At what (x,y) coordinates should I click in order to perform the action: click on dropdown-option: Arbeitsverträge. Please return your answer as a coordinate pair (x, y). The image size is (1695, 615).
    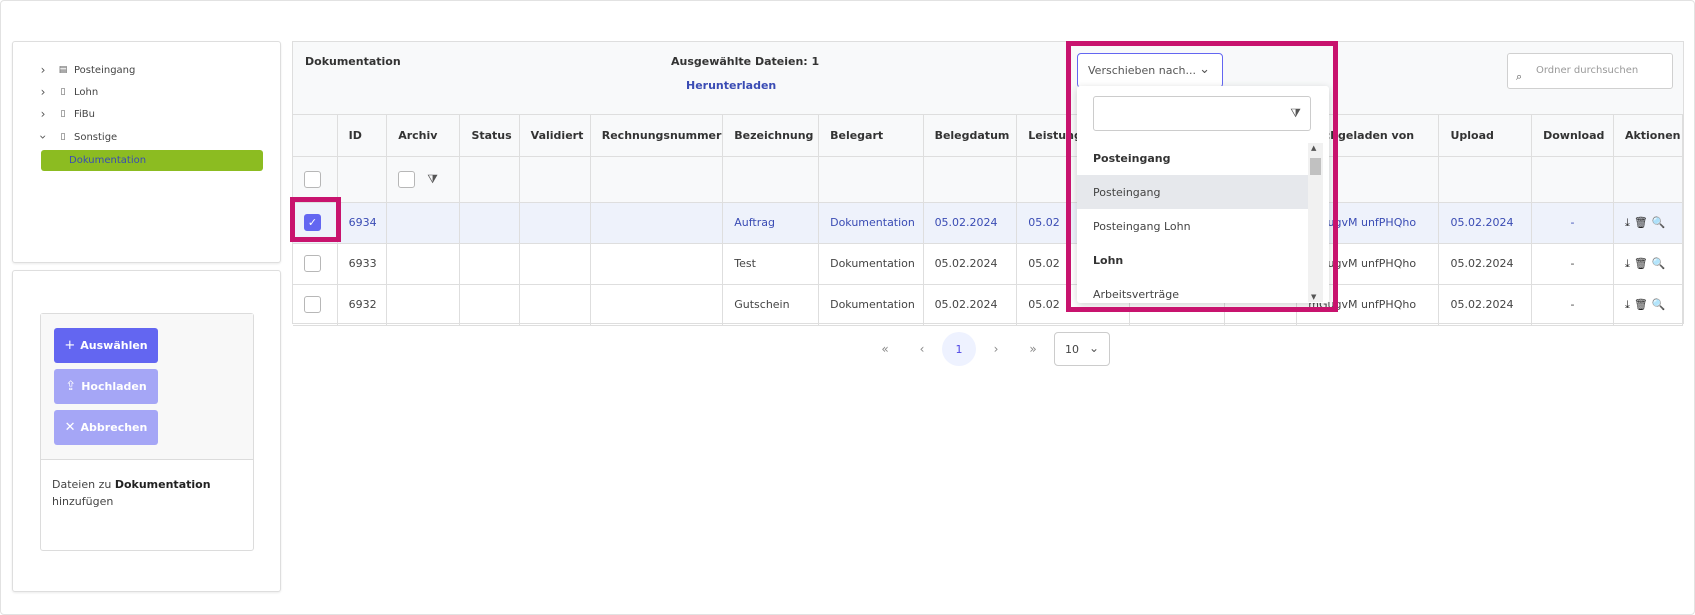
    Looking at the image, I should click on (1193, 290).